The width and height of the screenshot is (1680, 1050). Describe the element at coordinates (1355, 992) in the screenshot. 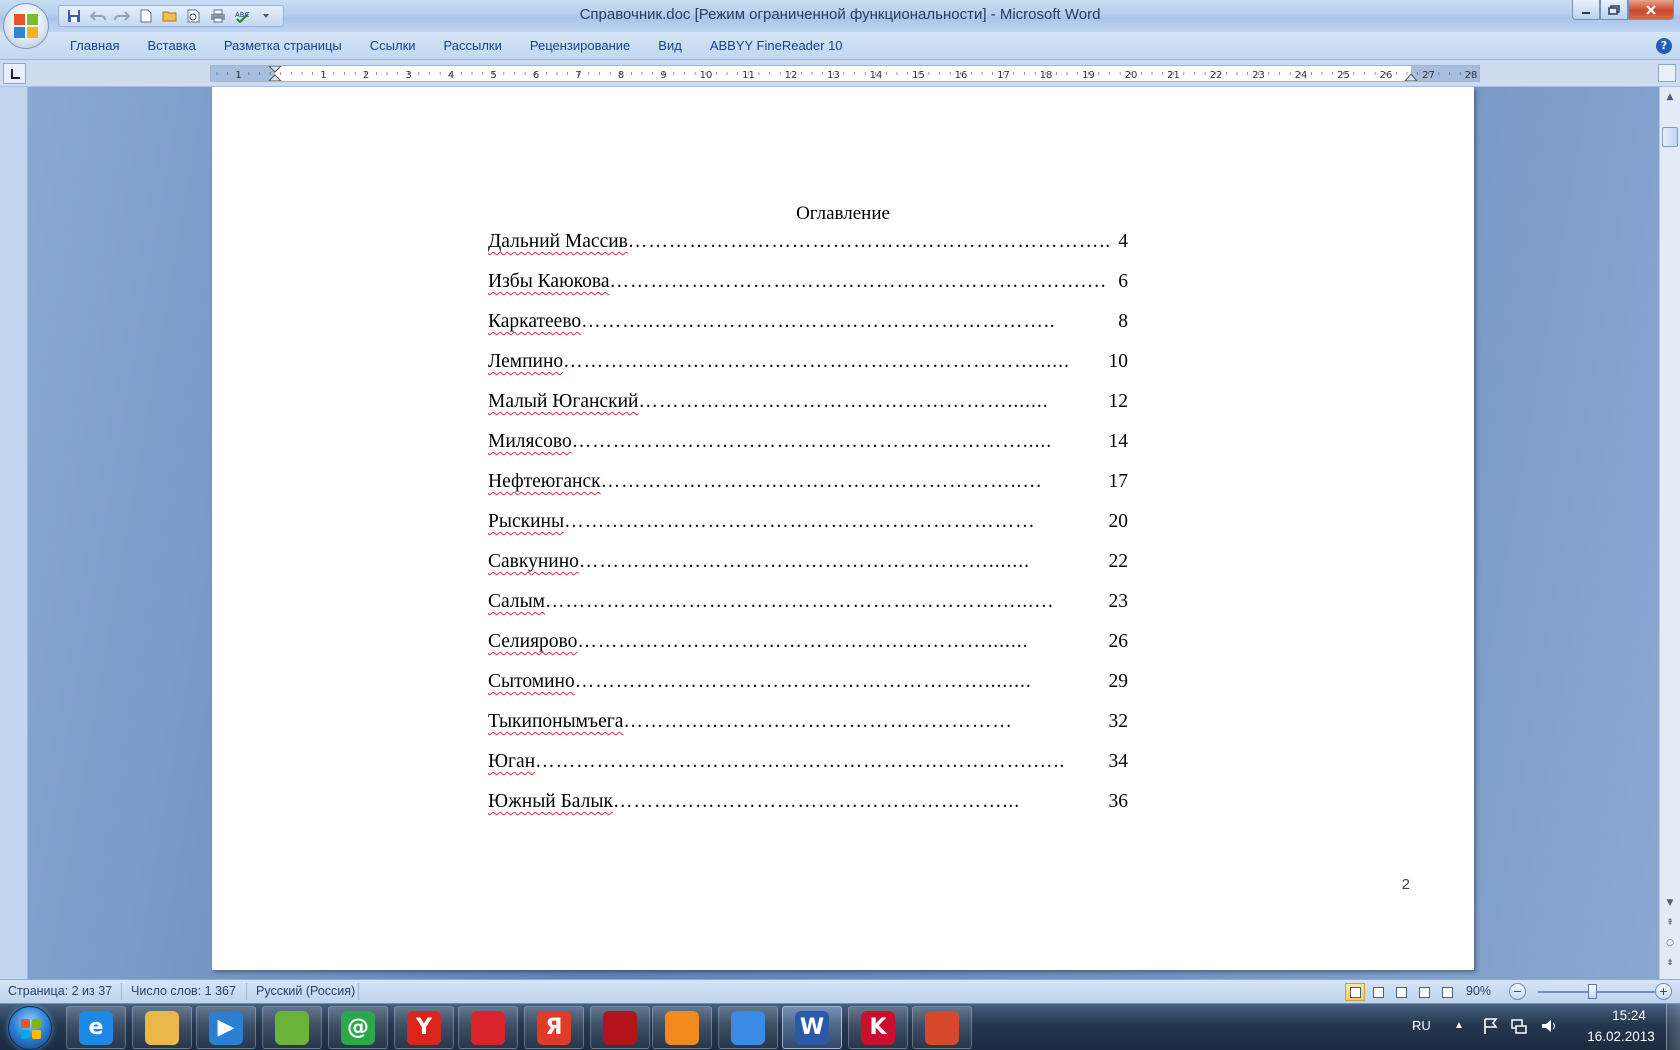

I see `print-layout-view-button` at that location.